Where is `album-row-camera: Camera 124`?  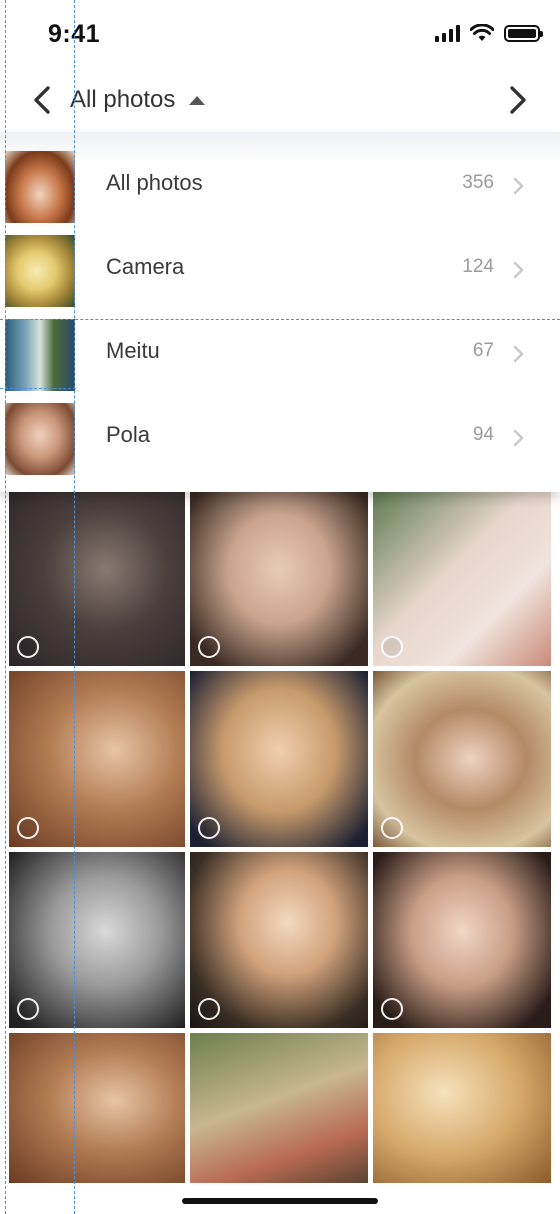 album-row-camera: Camera 124 is located at coordinates (280, 274).